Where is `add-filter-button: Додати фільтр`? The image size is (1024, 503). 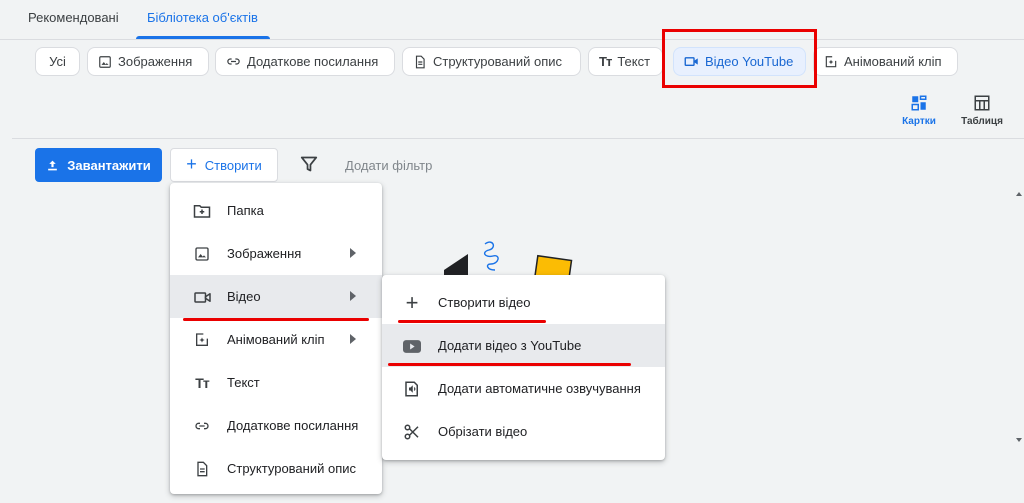 add-filter-button: Додати фільтр is located at coordinates (388, 165).